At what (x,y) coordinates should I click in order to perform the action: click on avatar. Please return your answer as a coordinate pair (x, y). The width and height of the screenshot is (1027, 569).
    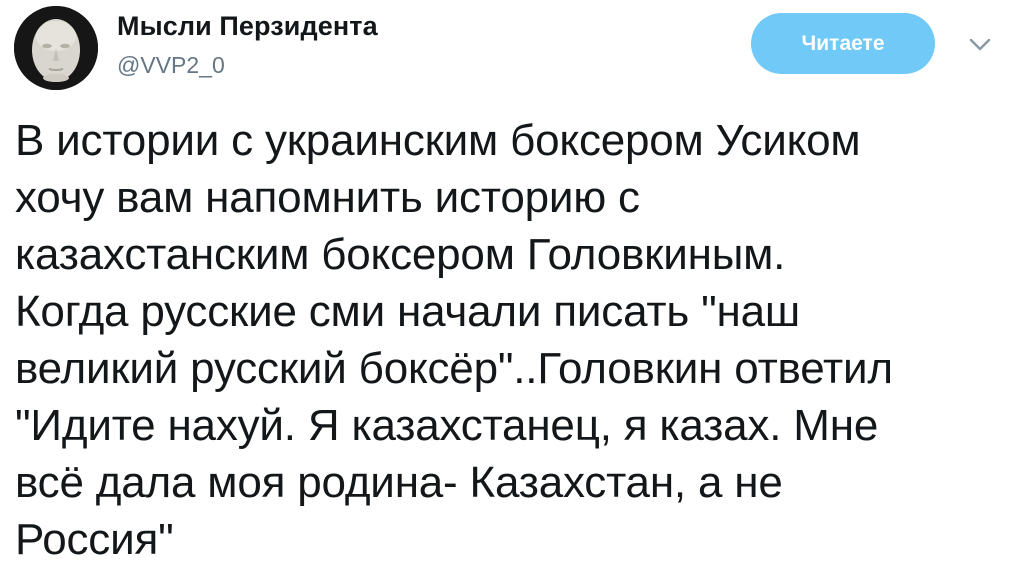
    Looking at the image, I should click on (56, 48).